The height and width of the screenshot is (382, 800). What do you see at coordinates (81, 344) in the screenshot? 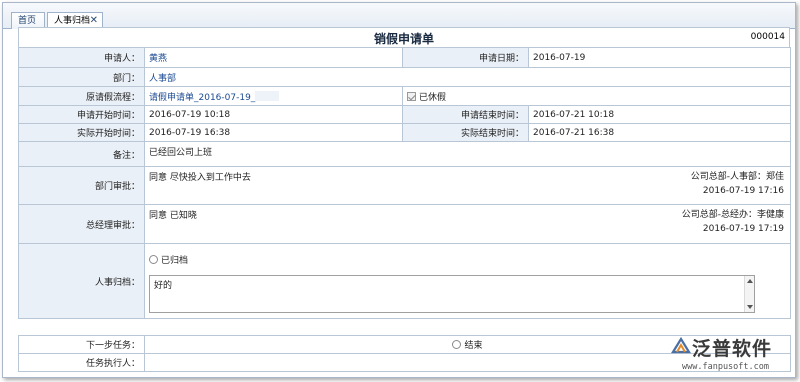
I see `next-task-label: 下一步任务：` at bounding box center [81, 344].